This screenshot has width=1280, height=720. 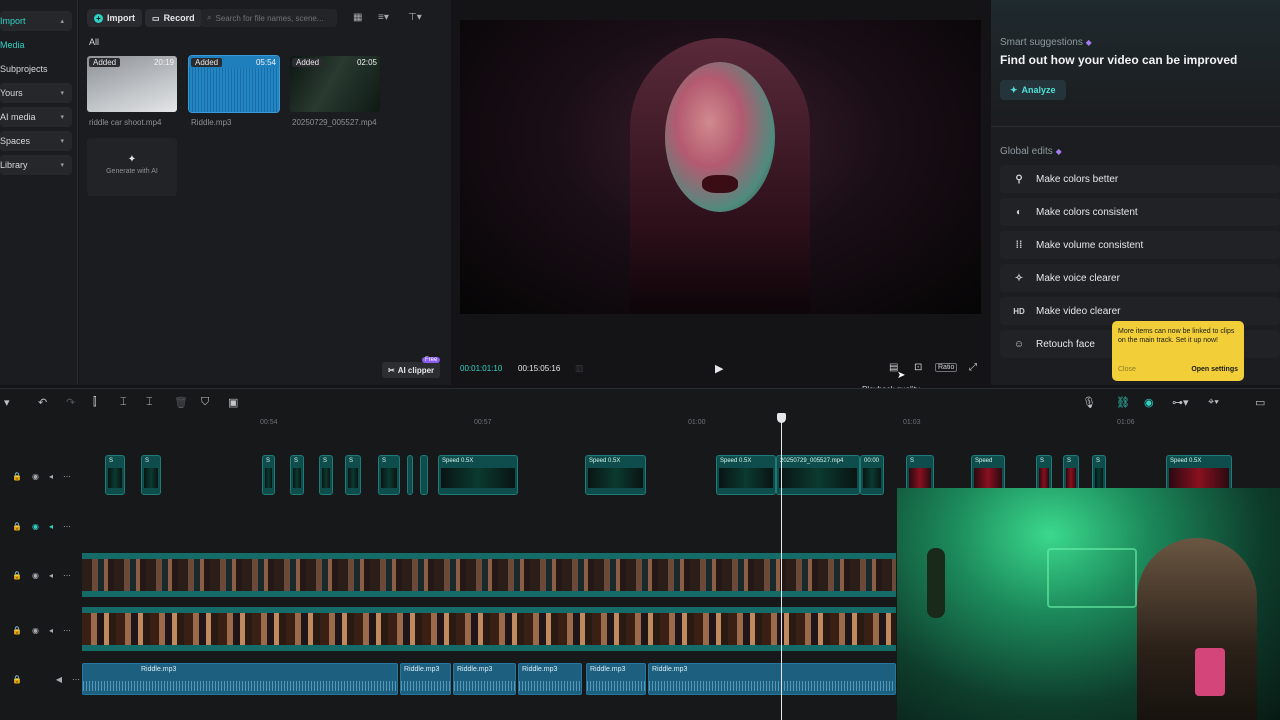 What do you see at coordinates (1213, 402) in the screenshot?
I see `preview-axis-icon: ⌖▾` at bounding box center [1213, 402].